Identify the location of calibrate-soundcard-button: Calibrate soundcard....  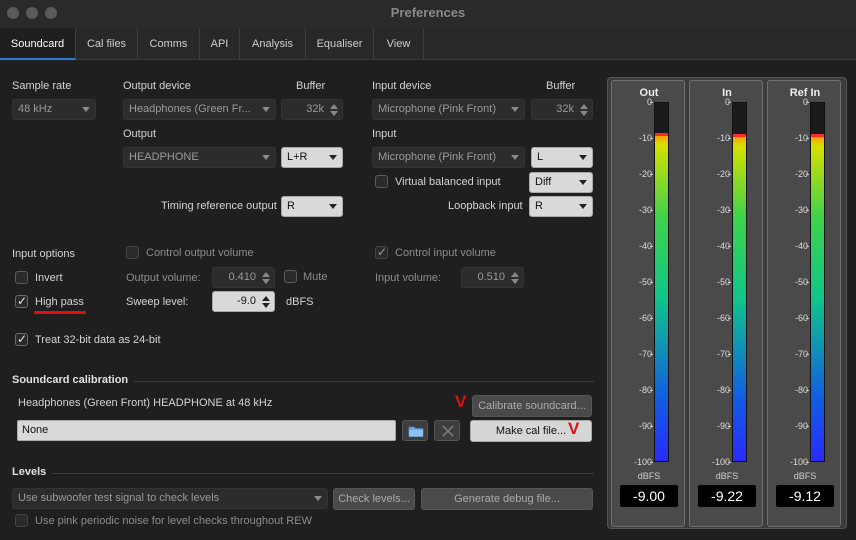
(532, 406).